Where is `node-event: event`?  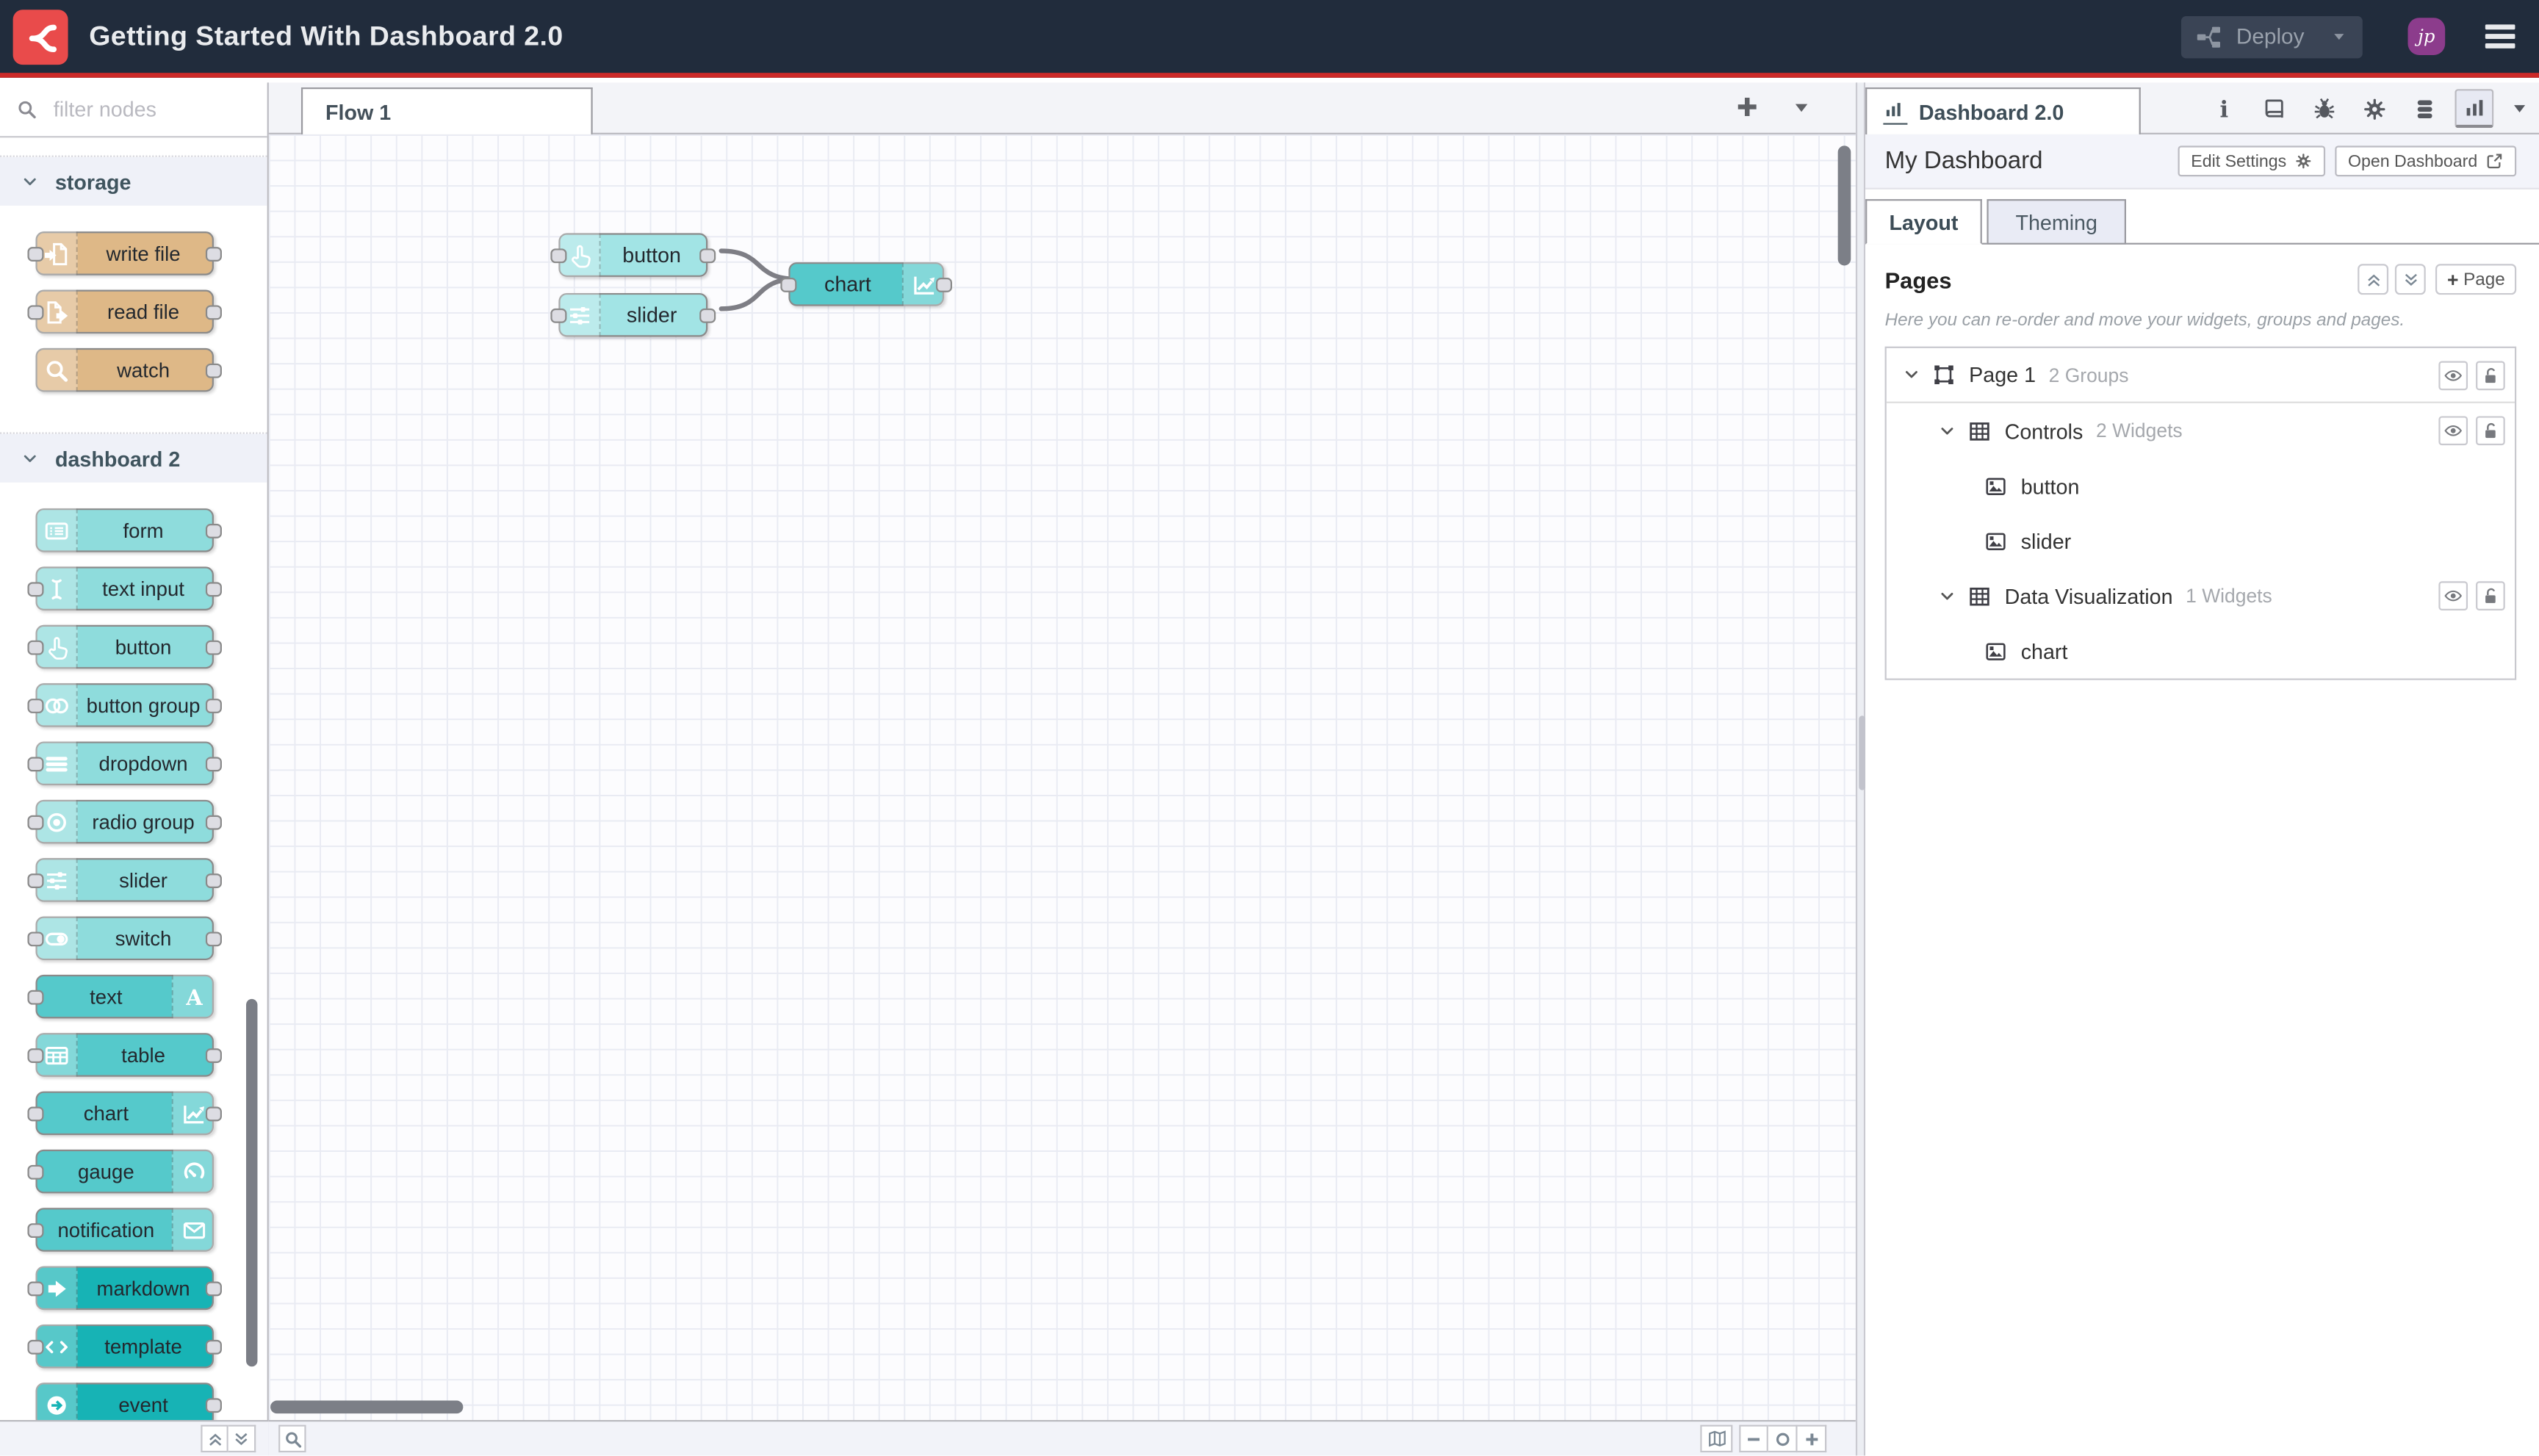
node-event: event is located at coordinates (128, 1401).